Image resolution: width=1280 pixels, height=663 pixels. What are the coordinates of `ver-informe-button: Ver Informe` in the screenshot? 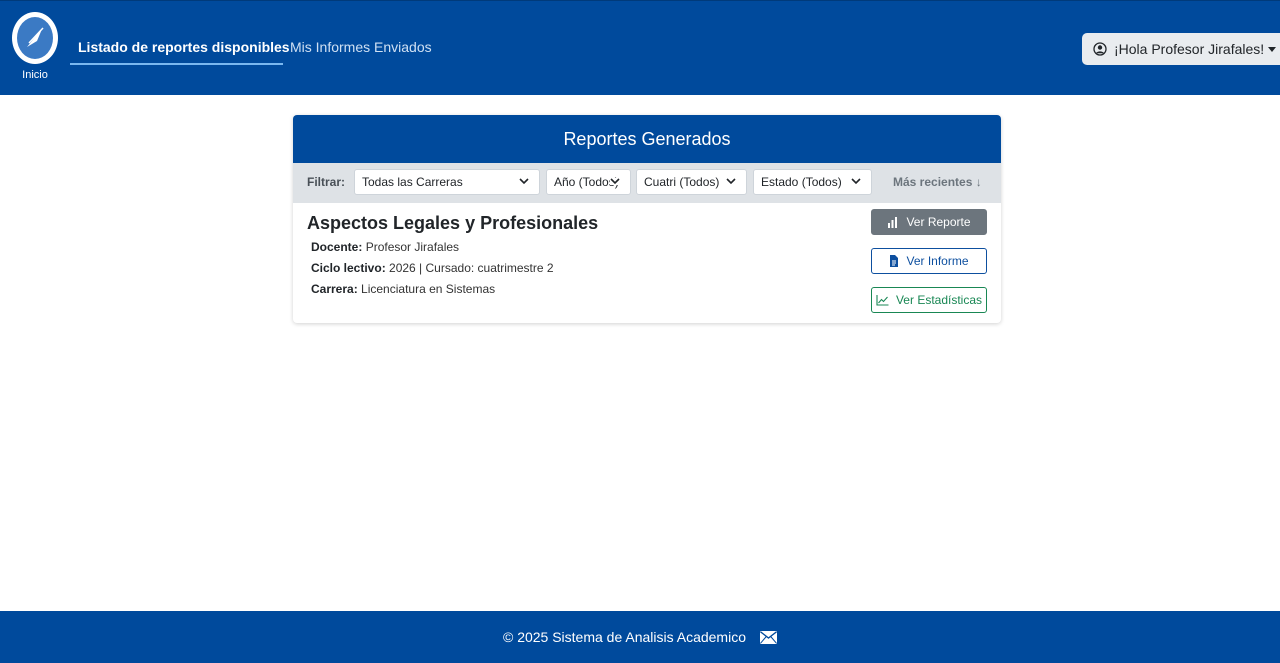 It's located at (929, 261).